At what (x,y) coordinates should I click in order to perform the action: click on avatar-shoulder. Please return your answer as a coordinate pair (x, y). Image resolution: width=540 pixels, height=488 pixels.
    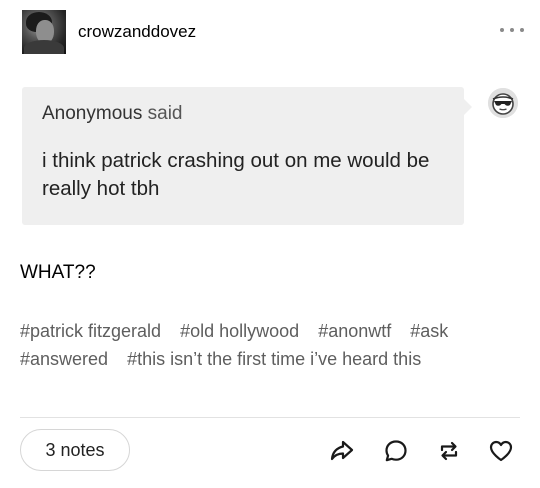
    Looking at the image, I should click on (44, 47).